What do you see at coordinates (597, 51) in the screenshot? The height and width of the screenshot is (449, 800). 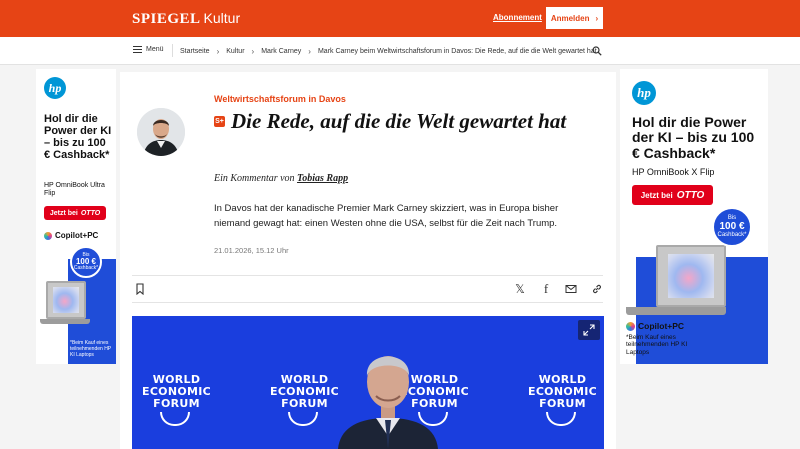 I see `search-icon` at bounding box center [597, 51].